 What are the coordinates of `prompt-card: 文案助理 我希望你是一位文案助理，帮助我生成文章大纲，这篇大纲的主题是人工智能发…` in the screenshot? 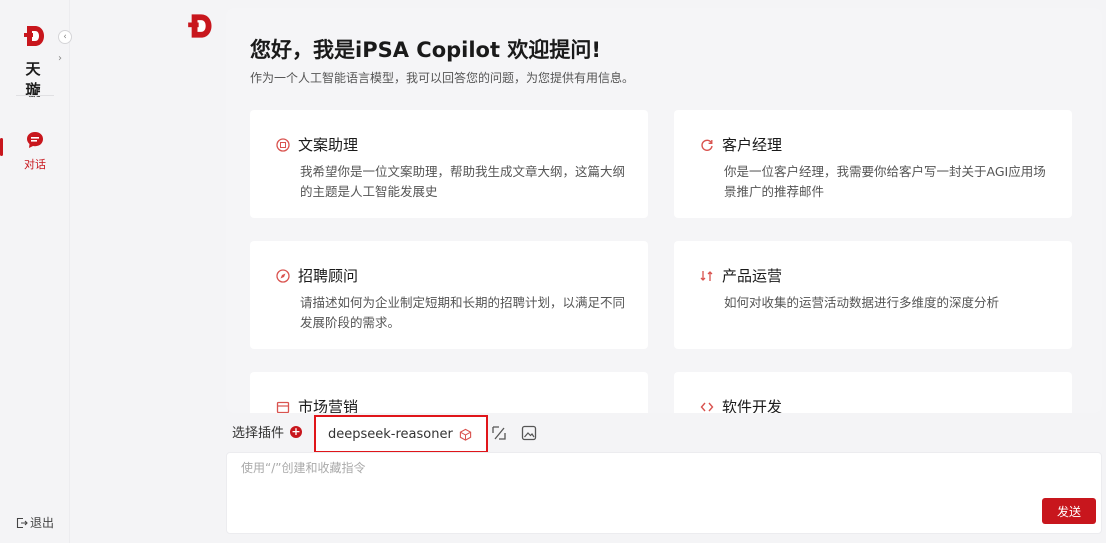 It's located at (449, 164).